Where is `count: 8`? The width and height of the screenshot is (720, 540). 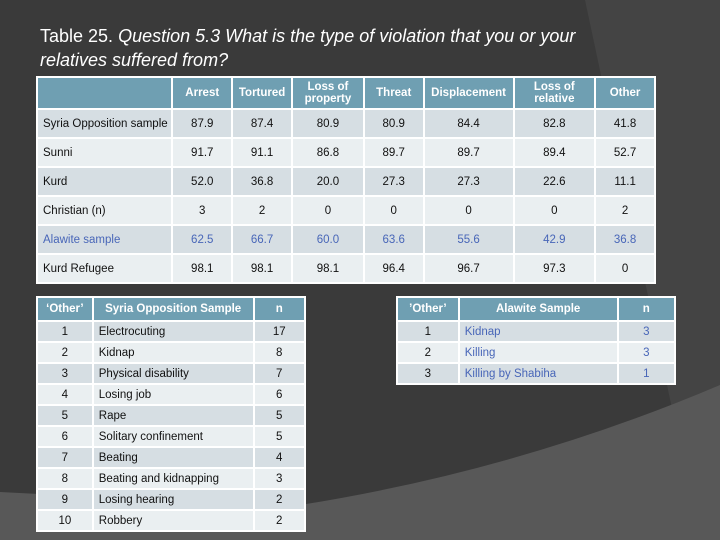 count: 8 is located at coordinates (279, 352).